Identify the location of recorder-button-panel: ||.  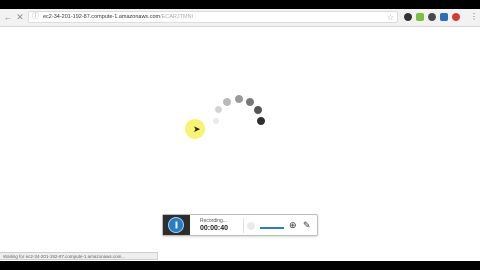
(176, 225).